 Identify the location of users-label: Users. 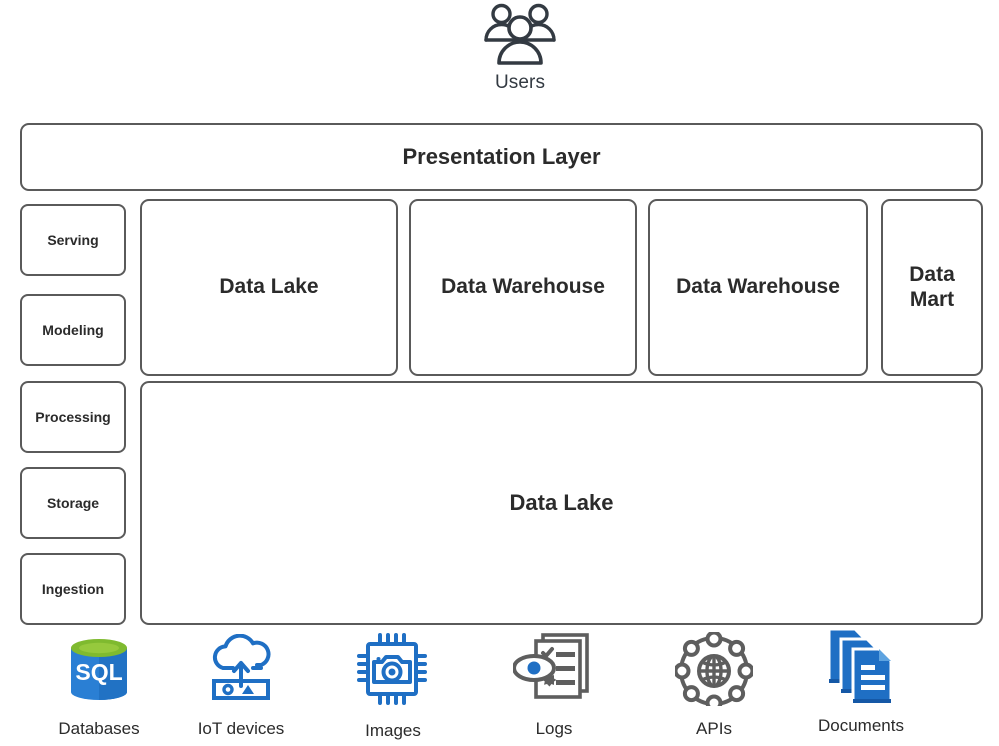
(520, 82).